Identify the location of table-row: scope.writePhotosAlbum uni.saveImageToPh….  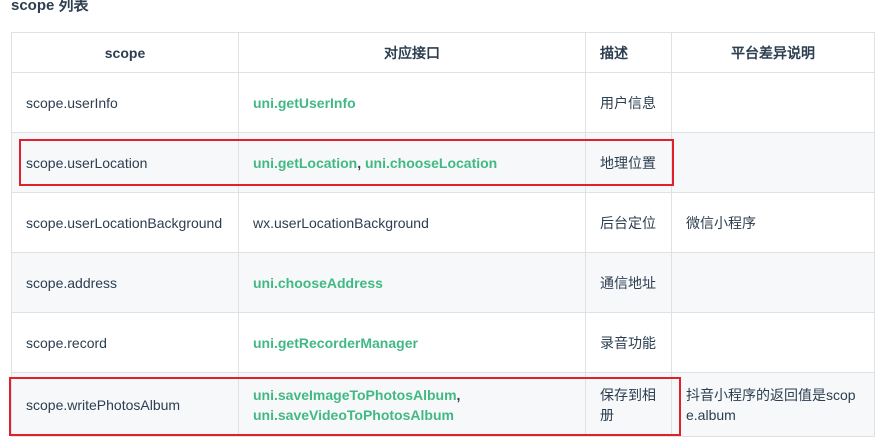
(443, 404).